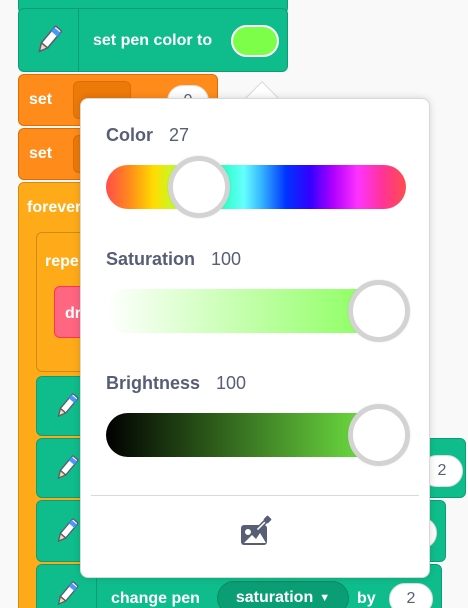 The image size is (468, 608). I want to click on pen-extension-icon-wrap, so click(49, 40).